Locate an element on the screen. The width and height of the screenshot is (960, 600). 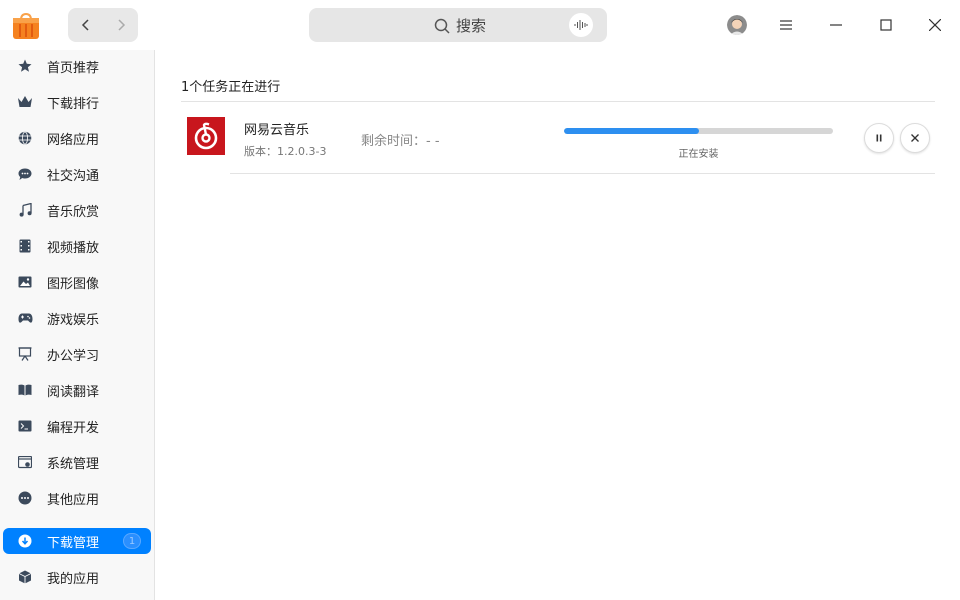
hamburger-icon is located at coordinates (786, 25).